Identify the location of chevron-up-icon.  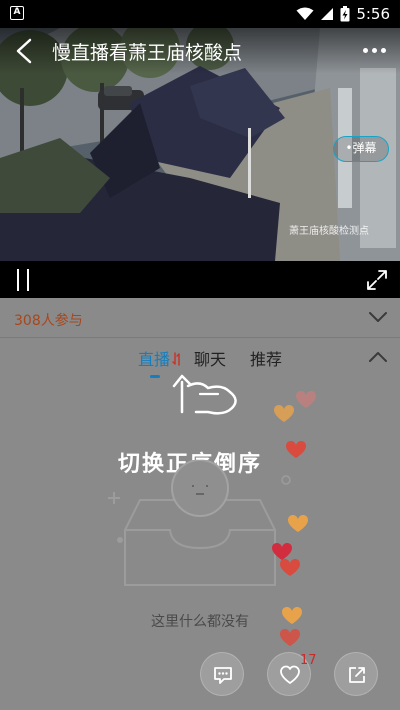
(378, 357).